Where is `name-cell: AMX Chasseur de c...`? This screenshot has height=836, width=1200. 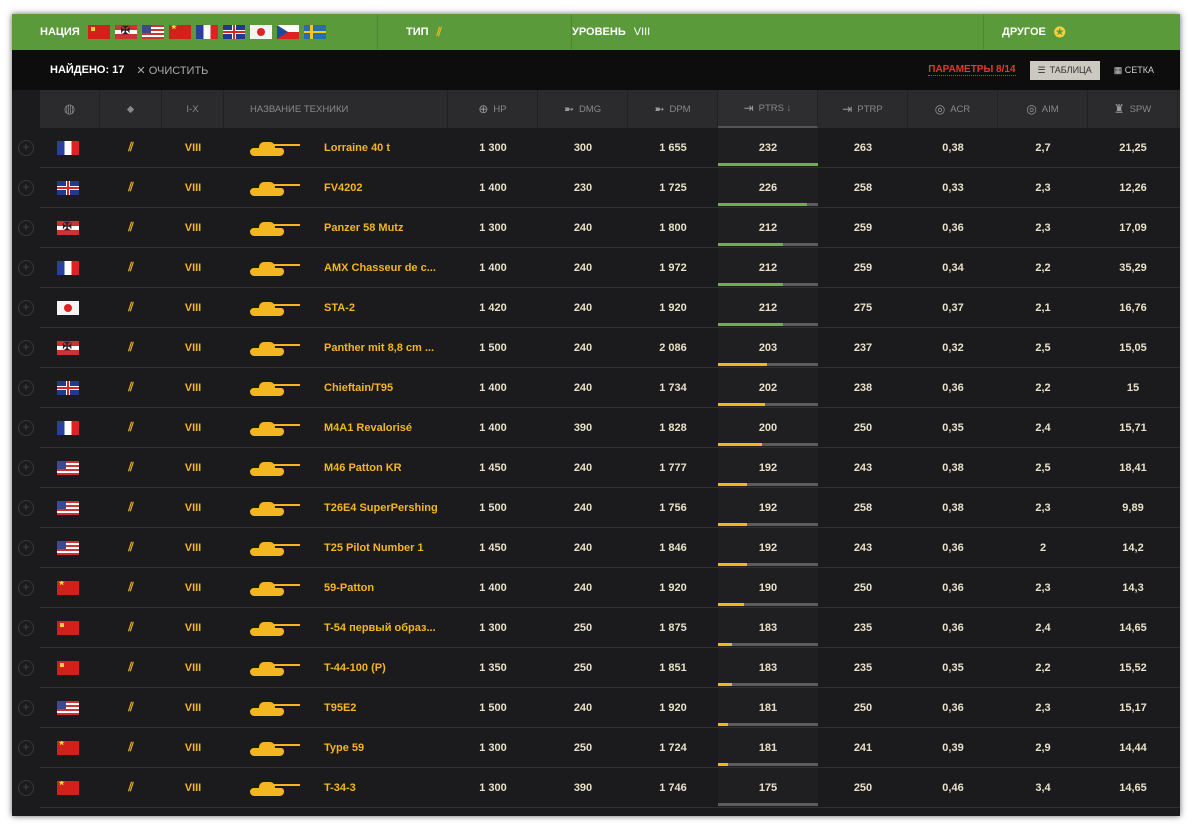 name-cell: AMX Chasseur de c... is located at coordinates (336, 267).